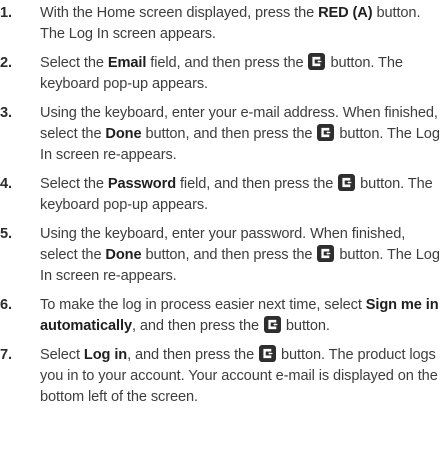 Image resolution: width=447 pixels, height=452 pixels. I want to click on ui-term: Log in, so click(105, 355).